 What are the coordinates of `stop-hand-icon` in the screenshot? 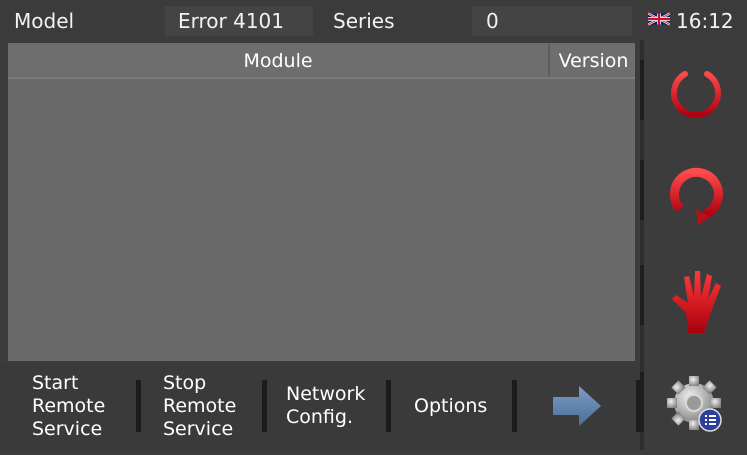 It's located at (696, 302).